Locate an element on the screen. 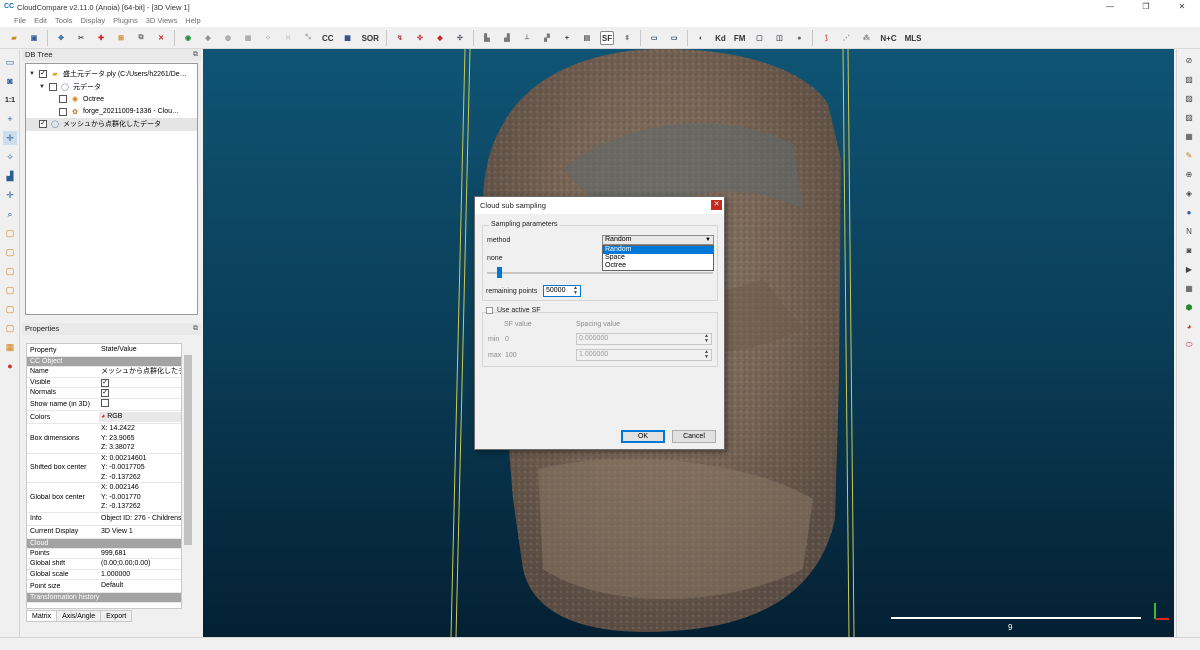  canupo-classify-icon: ▭ is located at coordinates (674, 38).